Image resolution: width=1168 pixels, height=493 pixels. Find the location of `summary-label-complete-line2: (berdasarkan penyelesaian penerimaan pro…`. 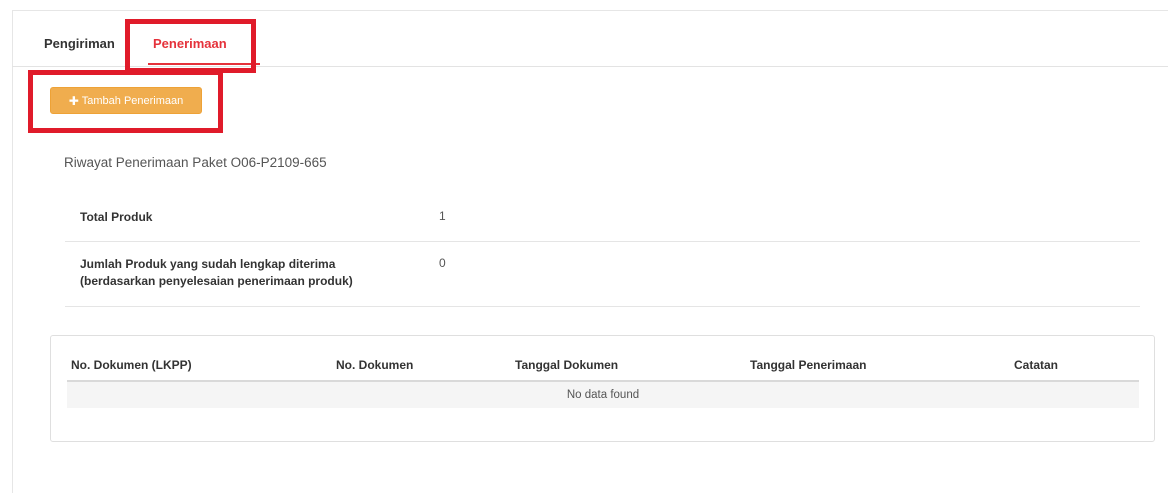

summary-label-complete-line2: (berdasarkan penyelesaian penerimaan pro… is located at coordinates (216, 281).